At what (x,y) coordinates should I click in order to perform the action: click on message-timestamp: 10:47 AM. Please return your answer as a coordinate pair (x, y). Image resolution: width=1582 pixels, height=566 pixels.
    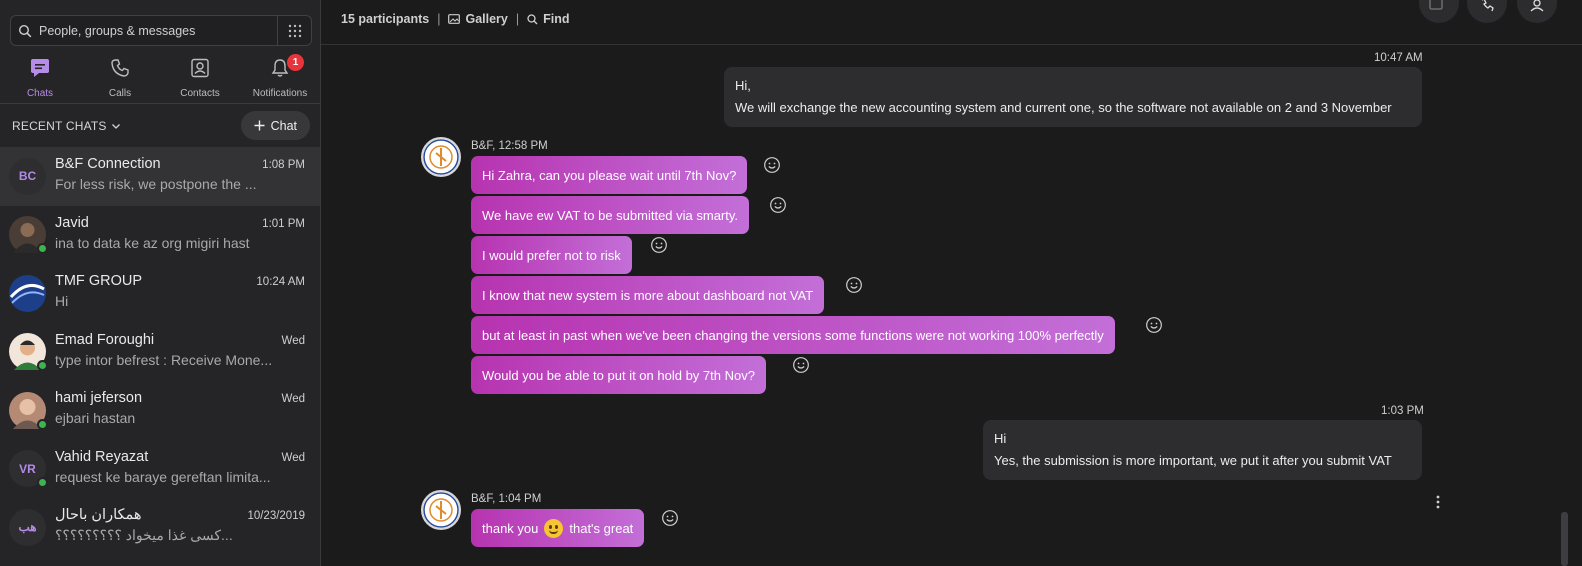
    Looking at the image, I should click on (1398, 58).